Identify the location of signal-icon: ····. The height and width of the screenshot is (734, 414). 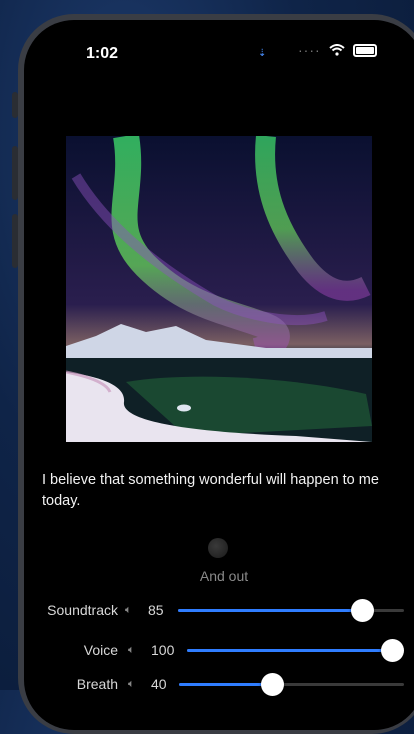
(309, 50).